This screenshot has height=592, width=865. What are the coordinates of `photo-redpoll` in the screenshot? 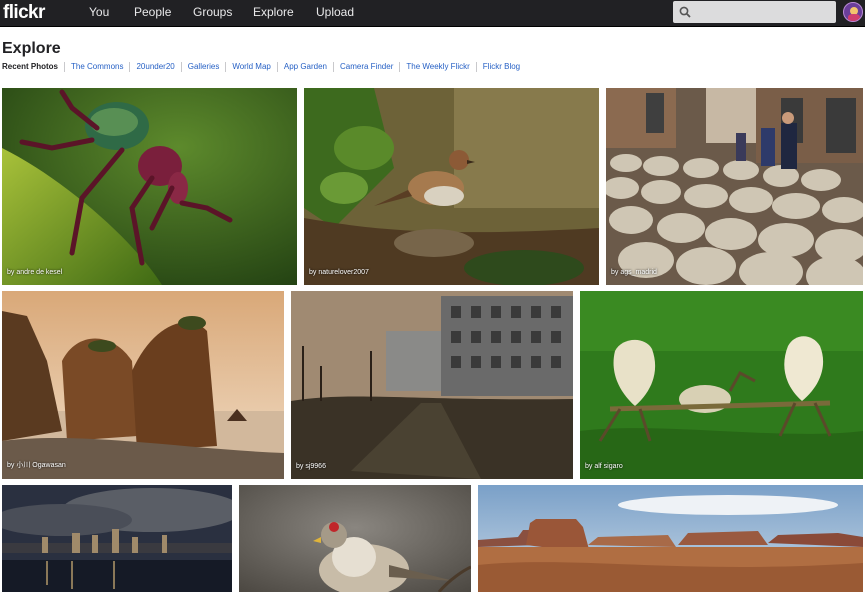 It's located at (355, 538).